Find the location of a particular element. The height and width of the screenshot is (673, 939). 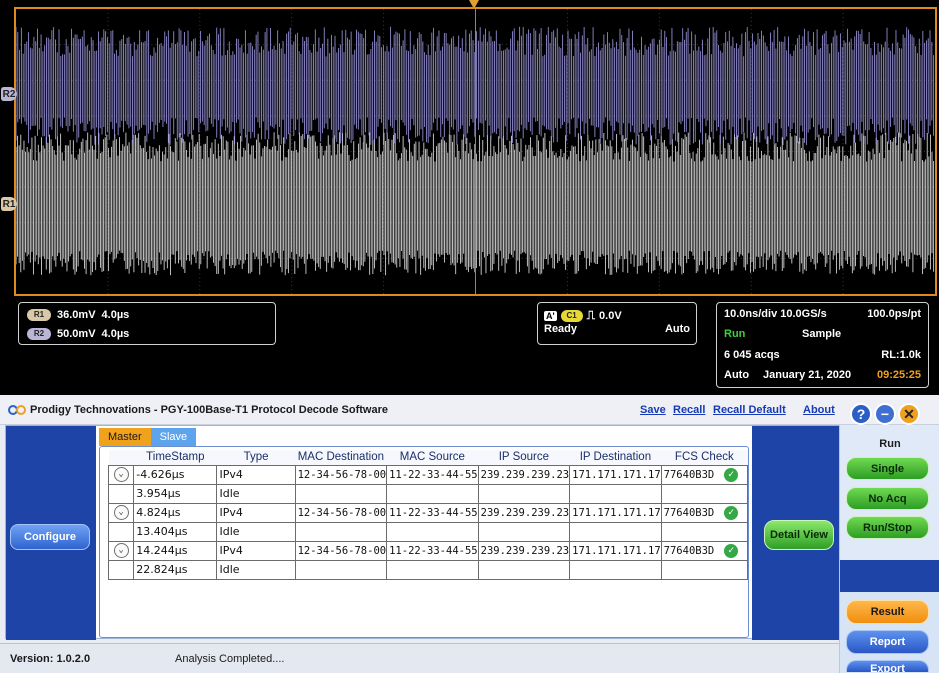

cell-timestamp-text: 3.954µs is located at coordinates (158, 493).